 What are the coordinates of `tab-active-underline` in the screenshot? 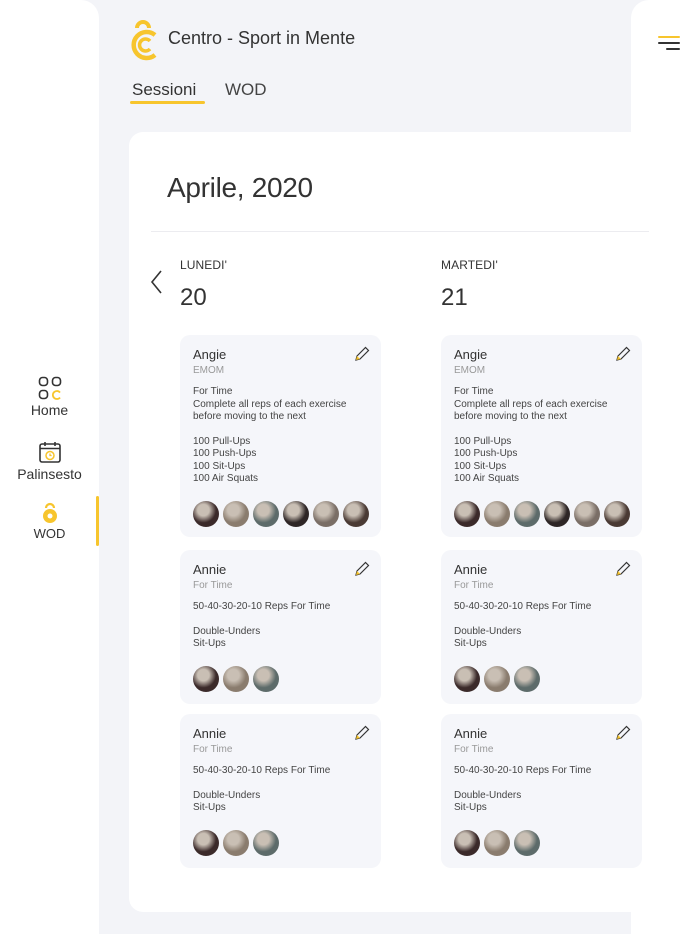 It's located at (167, 102).